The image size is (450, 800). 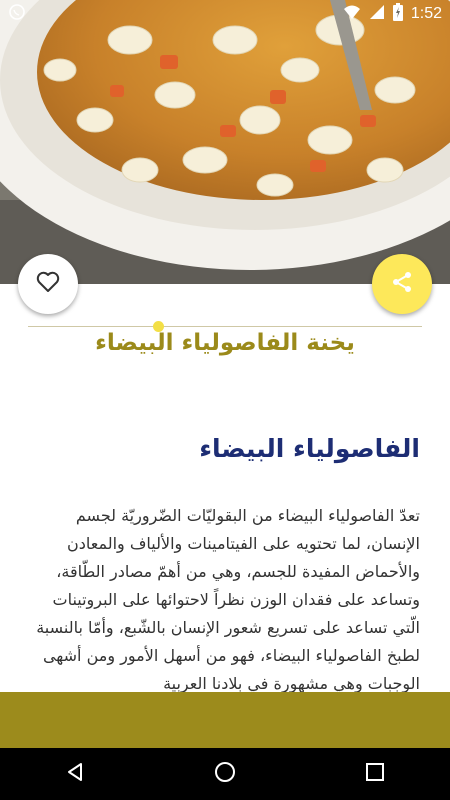 I want to click on status-time: 1:52, so click(x=426, y=13).